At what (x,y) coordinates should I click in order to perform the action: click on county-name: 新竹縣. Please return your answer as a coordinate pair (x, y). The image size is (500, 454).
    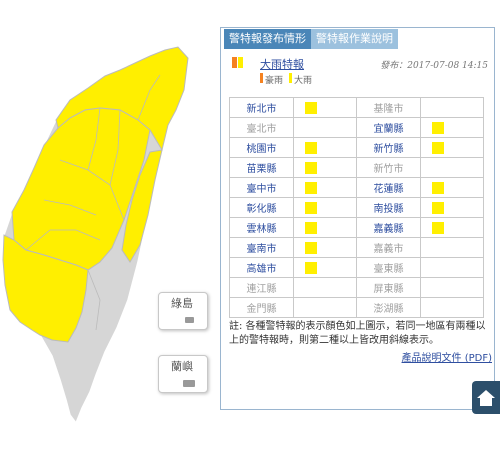
    Looking at the image, I should click on (388, 147).